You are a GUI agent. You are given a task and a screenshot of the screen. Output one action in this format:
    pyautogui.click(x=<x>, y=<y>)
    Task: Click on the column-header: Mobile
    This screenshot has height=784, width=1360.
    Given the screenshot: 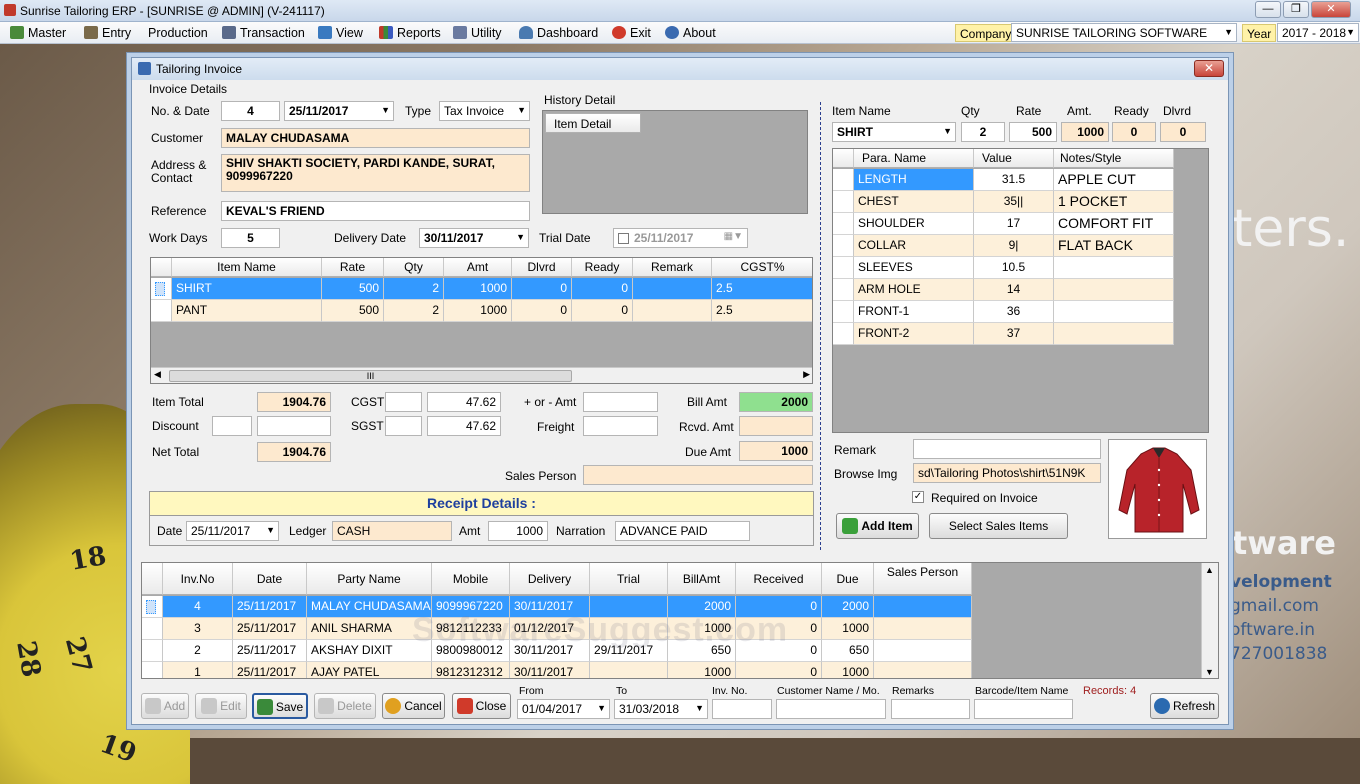 What is the action you would take?
    pyautogui.click(x=471, y=579)
    